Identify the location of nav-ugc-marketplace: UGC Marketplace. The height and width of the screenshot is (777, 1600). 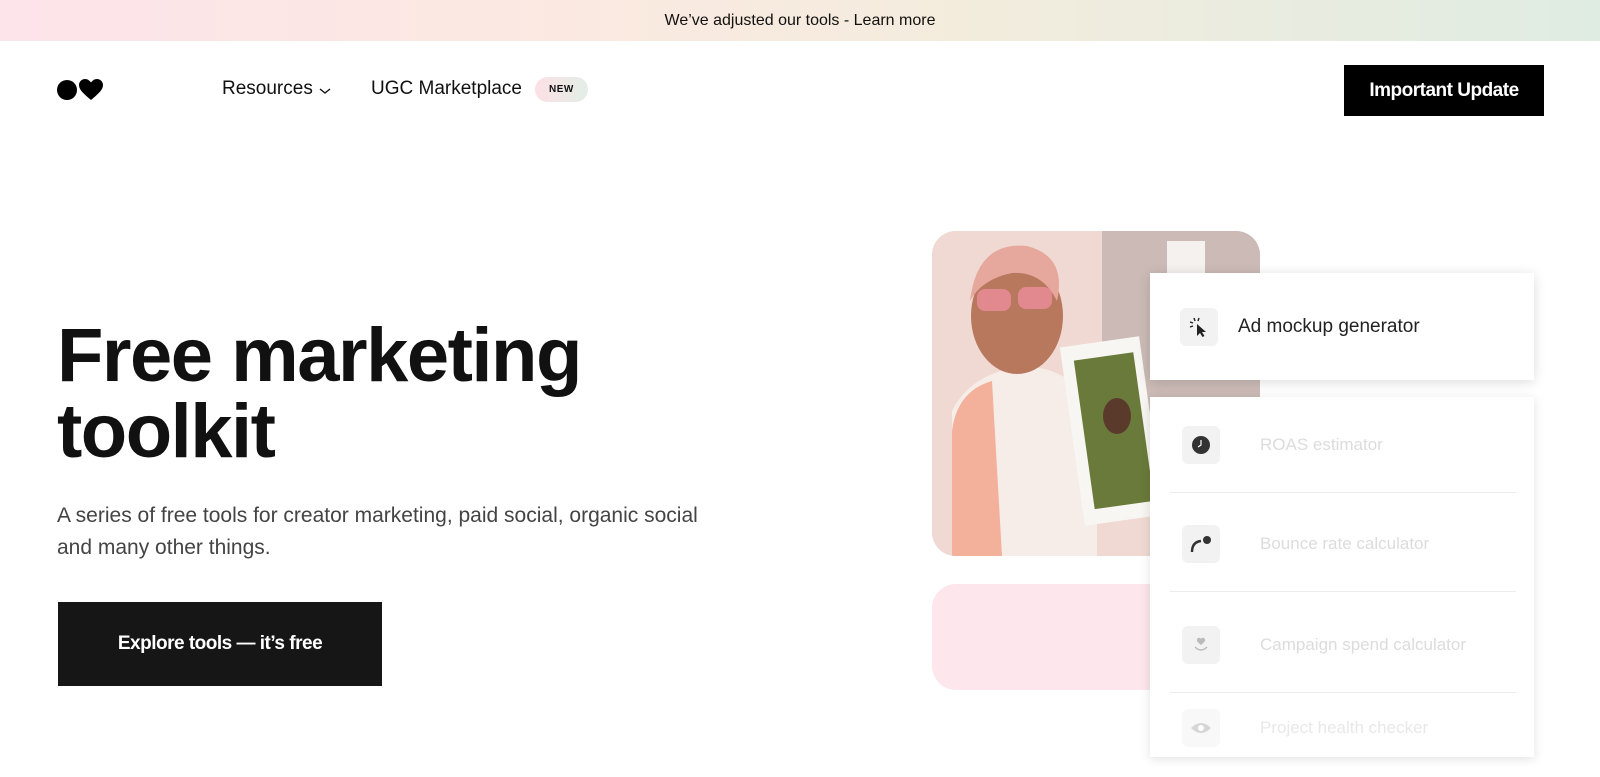
(446, 89).